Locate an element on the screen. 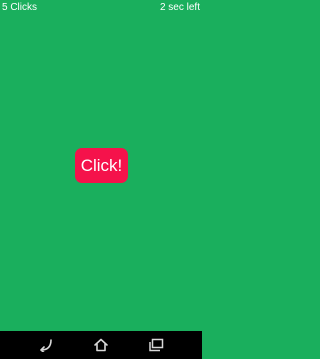 This screenshot has width=320, height=359. time-remaining: 2 sec left is located at coordinates (179, 7).